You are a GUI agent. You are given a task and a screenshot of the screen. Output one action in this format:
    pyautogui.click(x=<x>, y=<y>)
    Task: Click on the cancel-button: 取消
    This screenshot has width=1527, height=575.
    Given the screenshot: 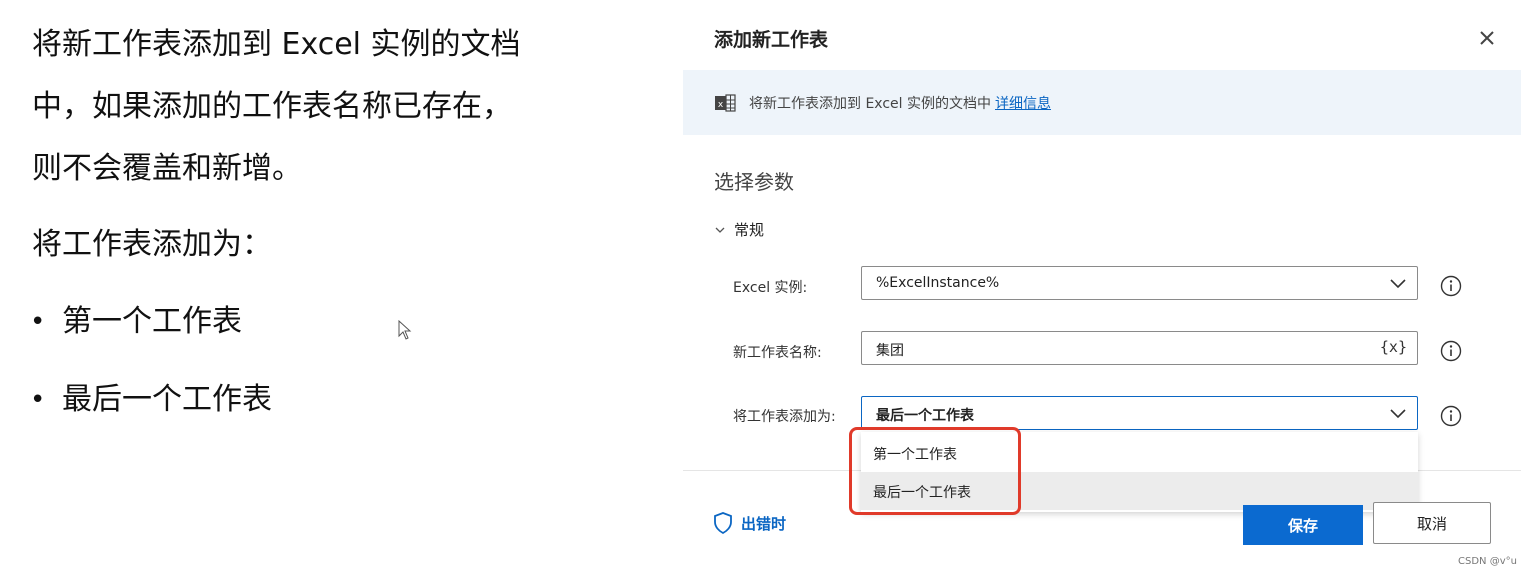 What is the action you would take?
    pyautogui.click(x=1432, y=523)
    